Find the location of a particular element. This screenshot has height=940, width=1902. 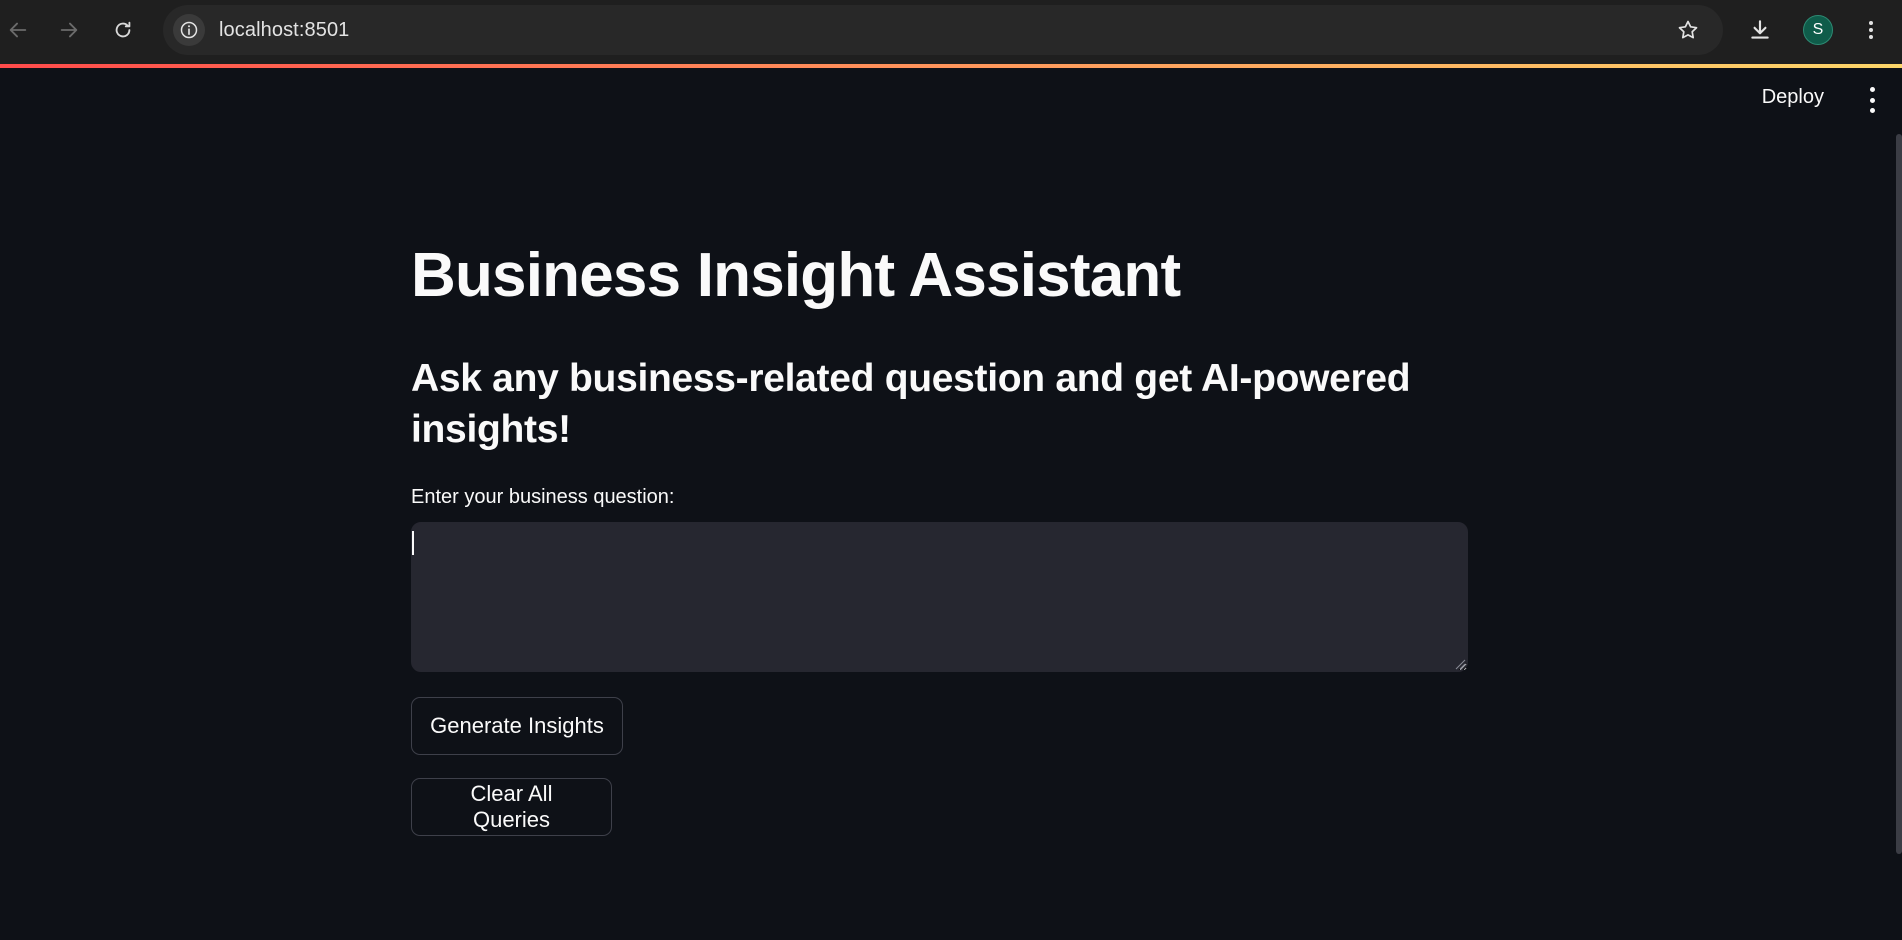

reload-icon is located at coordinates (123, 29).